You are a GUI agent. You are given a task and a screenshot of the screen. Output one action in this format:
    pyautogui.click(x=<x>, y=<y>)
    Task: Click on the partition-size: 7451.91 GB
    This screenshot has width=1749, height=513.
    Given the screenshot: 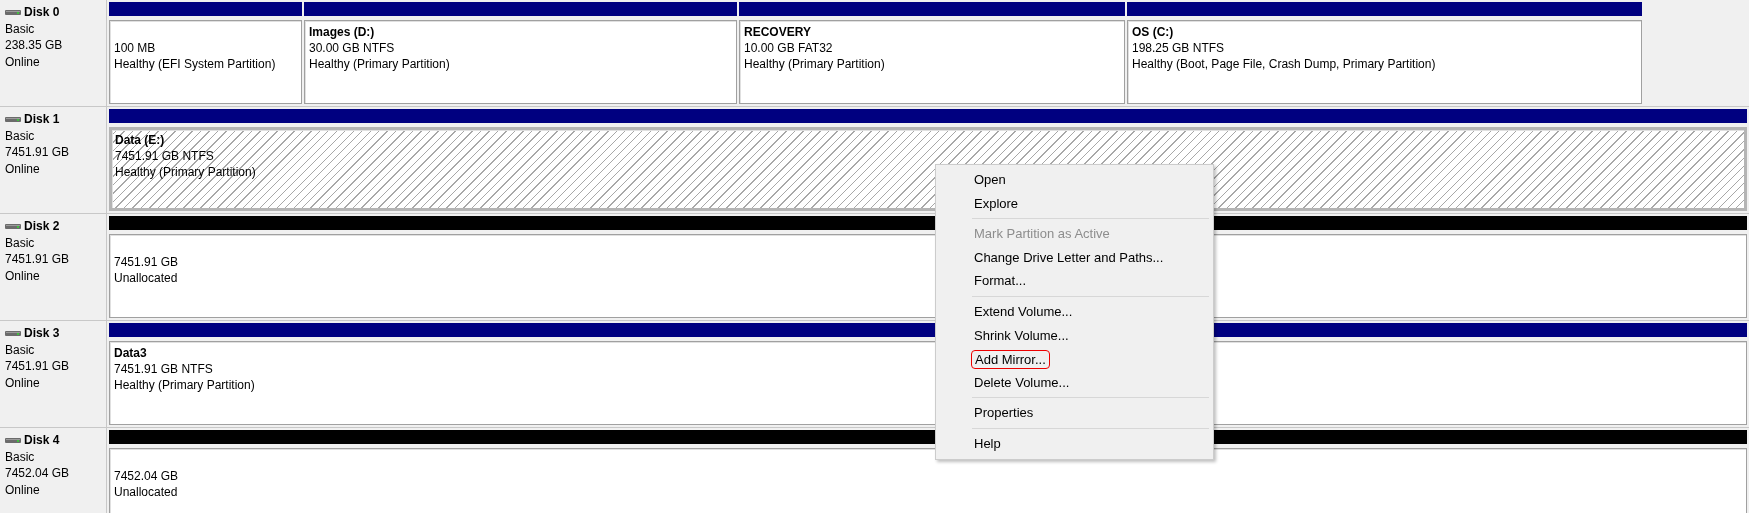 What is the action you would take?
    pyautogui.click(x=146, y=262)
    